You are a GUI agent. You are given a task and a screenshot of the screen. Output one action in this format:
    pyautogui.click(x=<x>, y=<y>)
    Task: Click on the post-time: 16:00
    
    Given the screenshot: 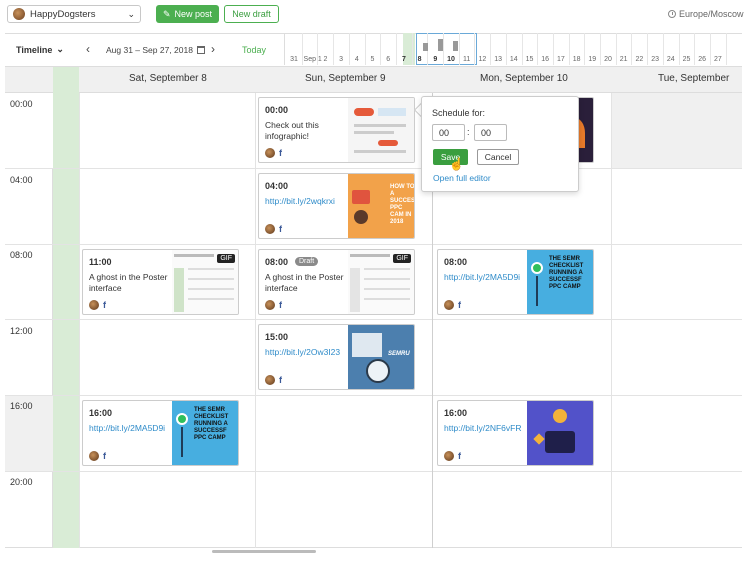 What is the action you would take?
    pyautogui.click(x=101, y=413)
    